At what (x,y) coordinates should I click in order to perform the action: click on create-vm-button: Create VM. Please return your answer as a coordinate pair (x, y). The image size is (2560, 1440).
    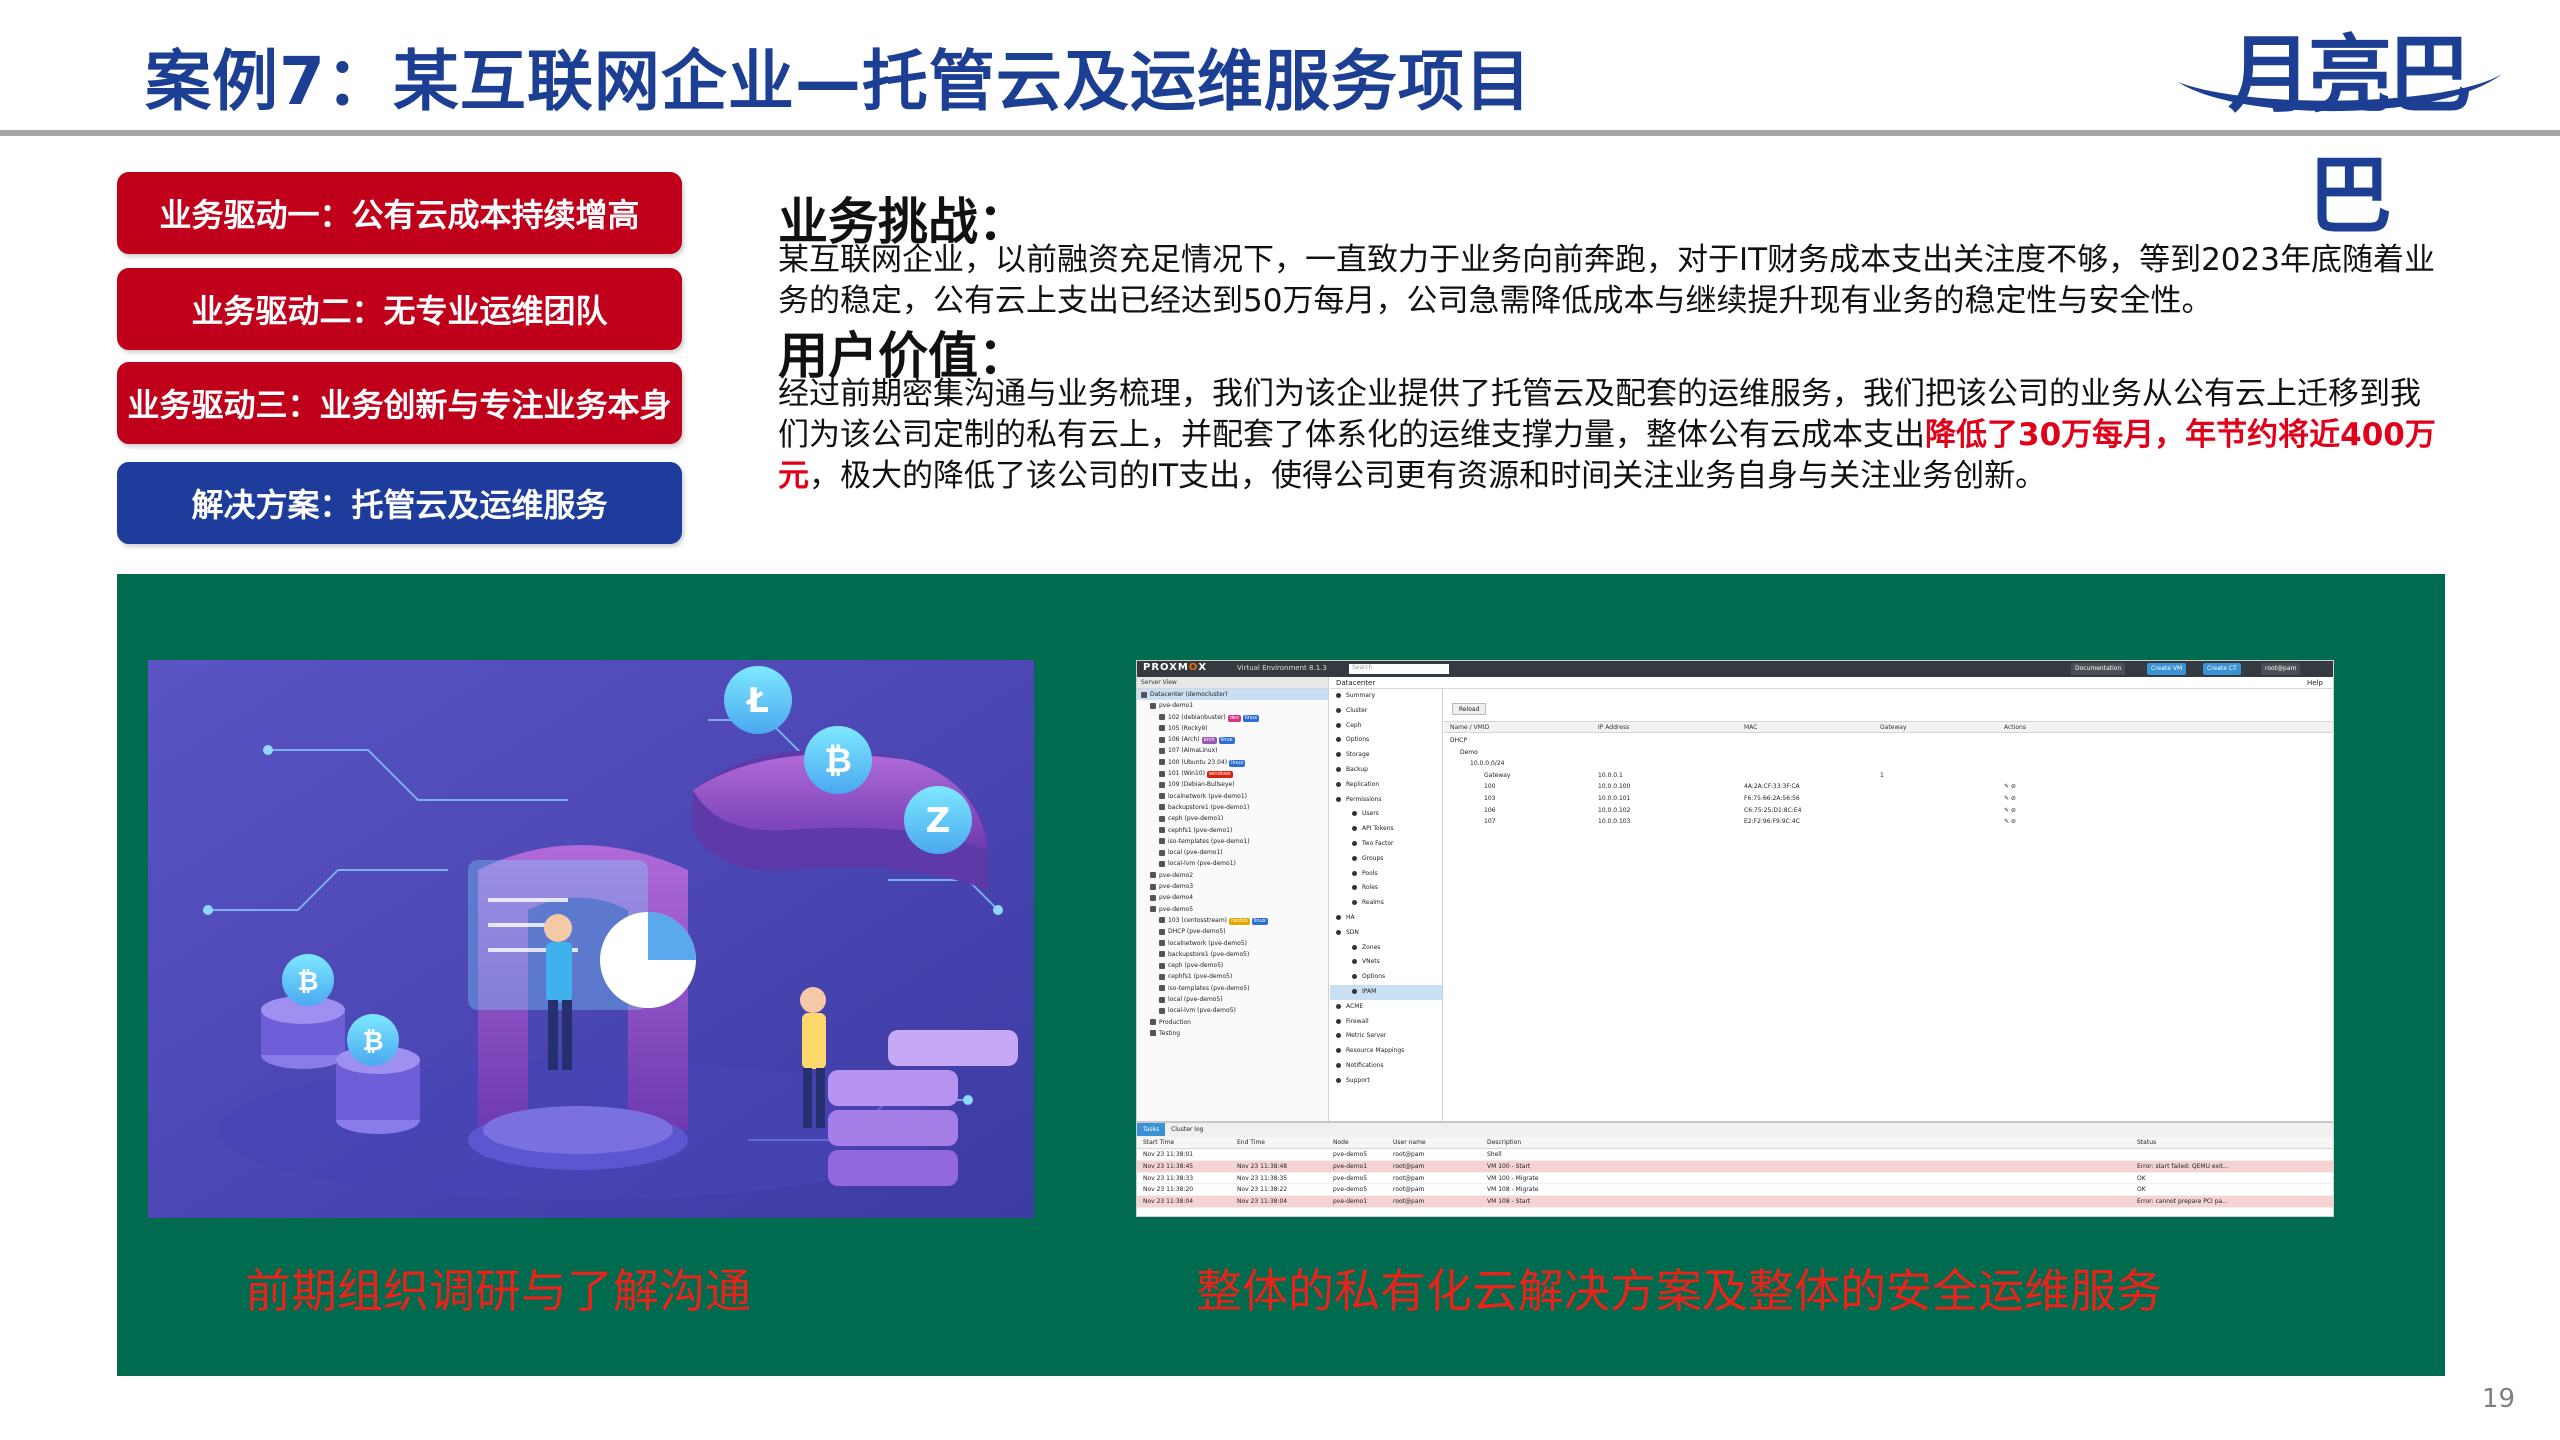
    Looking at the image, I should click on (2167, 669).